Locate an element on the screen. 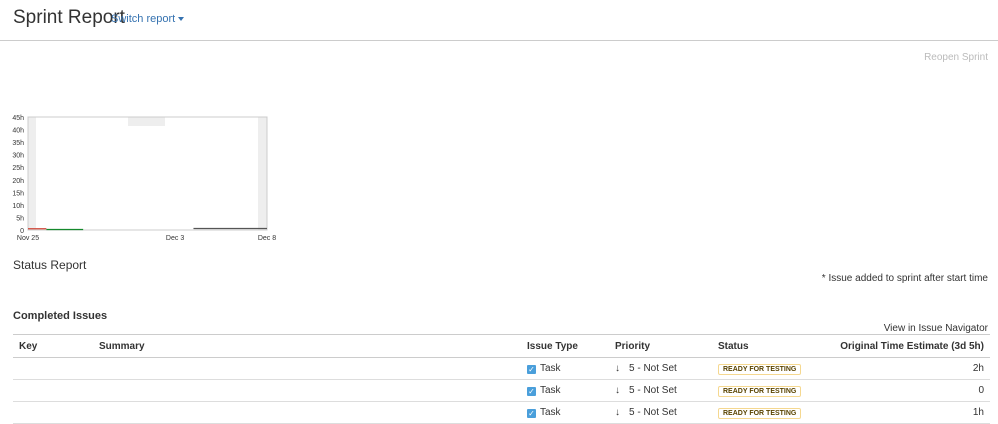  column-estimate: Original Time Estimate (3d 5h) is located at coordinates (912, 346).